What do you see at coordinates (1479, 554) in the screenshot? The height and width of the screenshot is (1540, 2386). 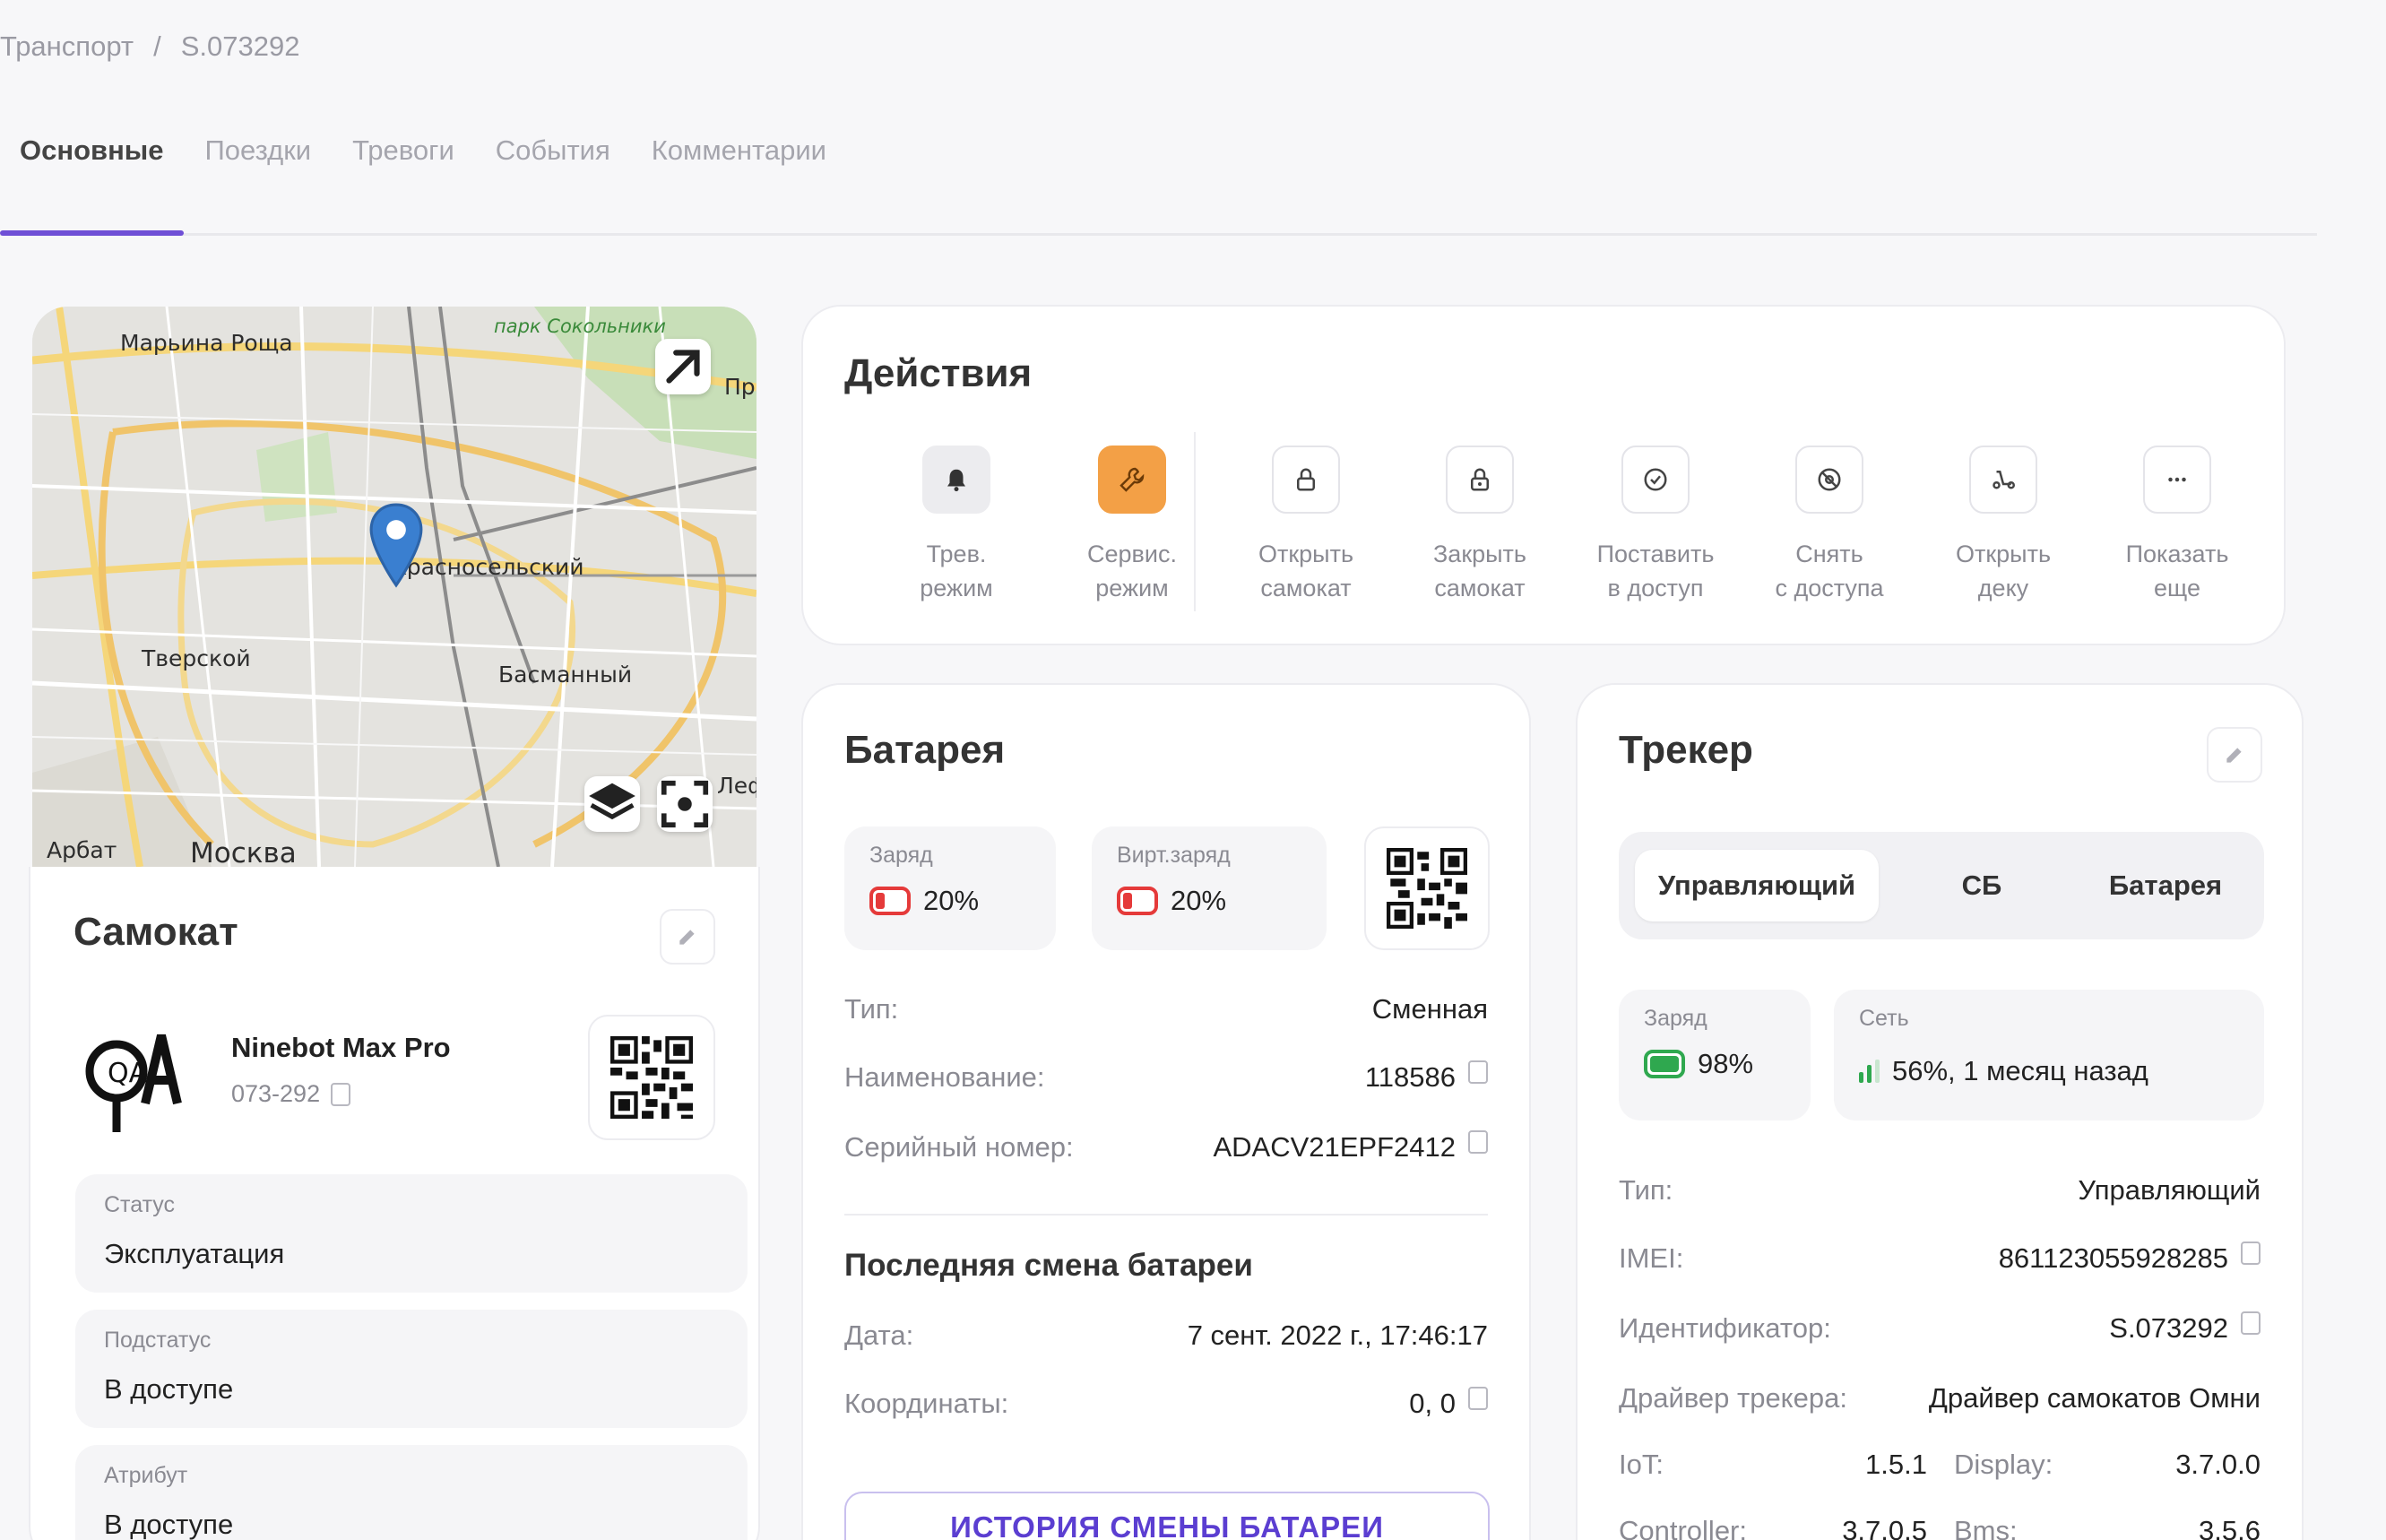 I see `close-scooter-line1: Закрыть` at bounding box center [1479, 554].